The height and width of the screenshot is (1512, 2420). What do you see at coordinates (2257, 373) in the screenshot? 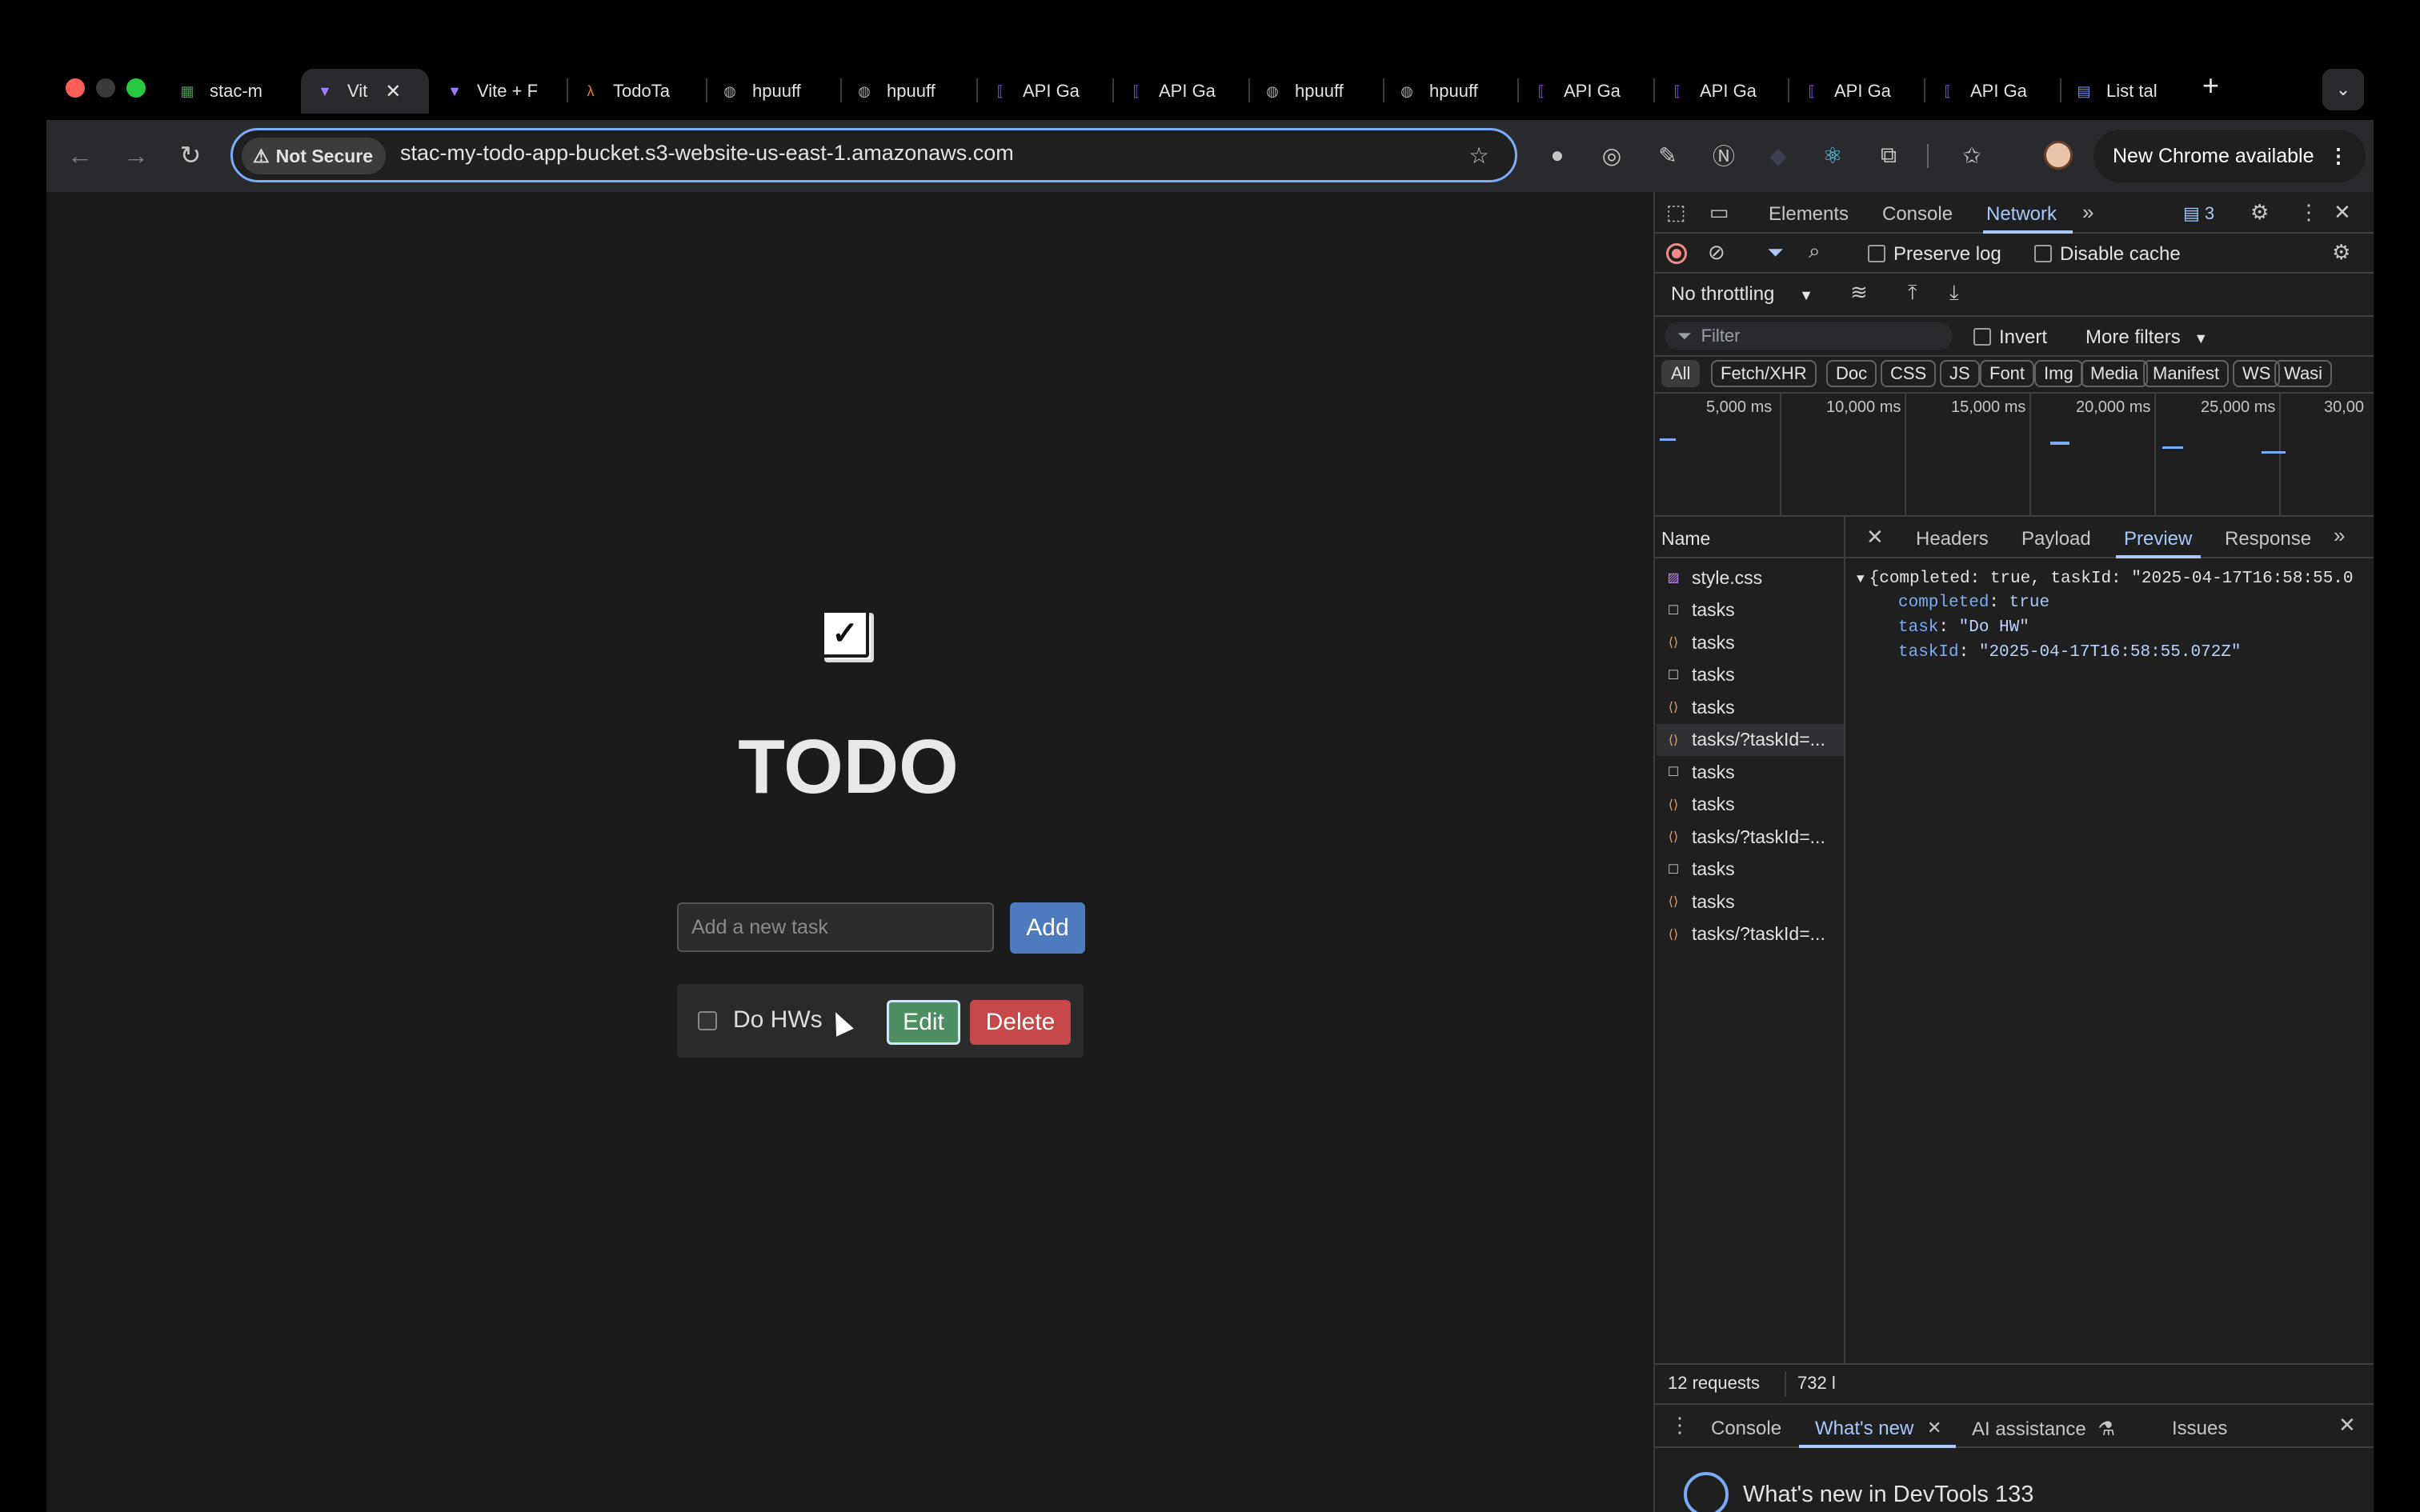
I see `type-filter-ws: WS` at bounding box center [2257, 373].